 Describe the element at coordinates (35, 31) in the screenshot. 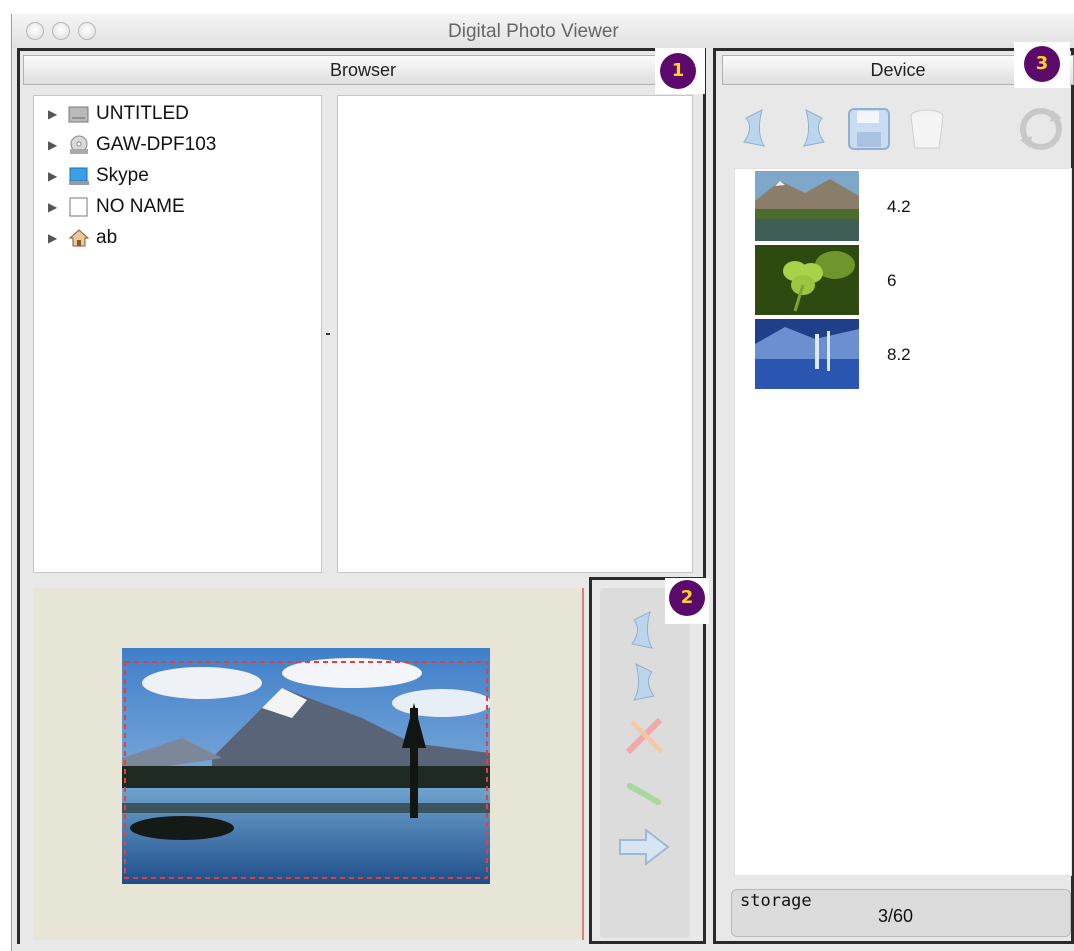

I see `close-window-button` at that location.